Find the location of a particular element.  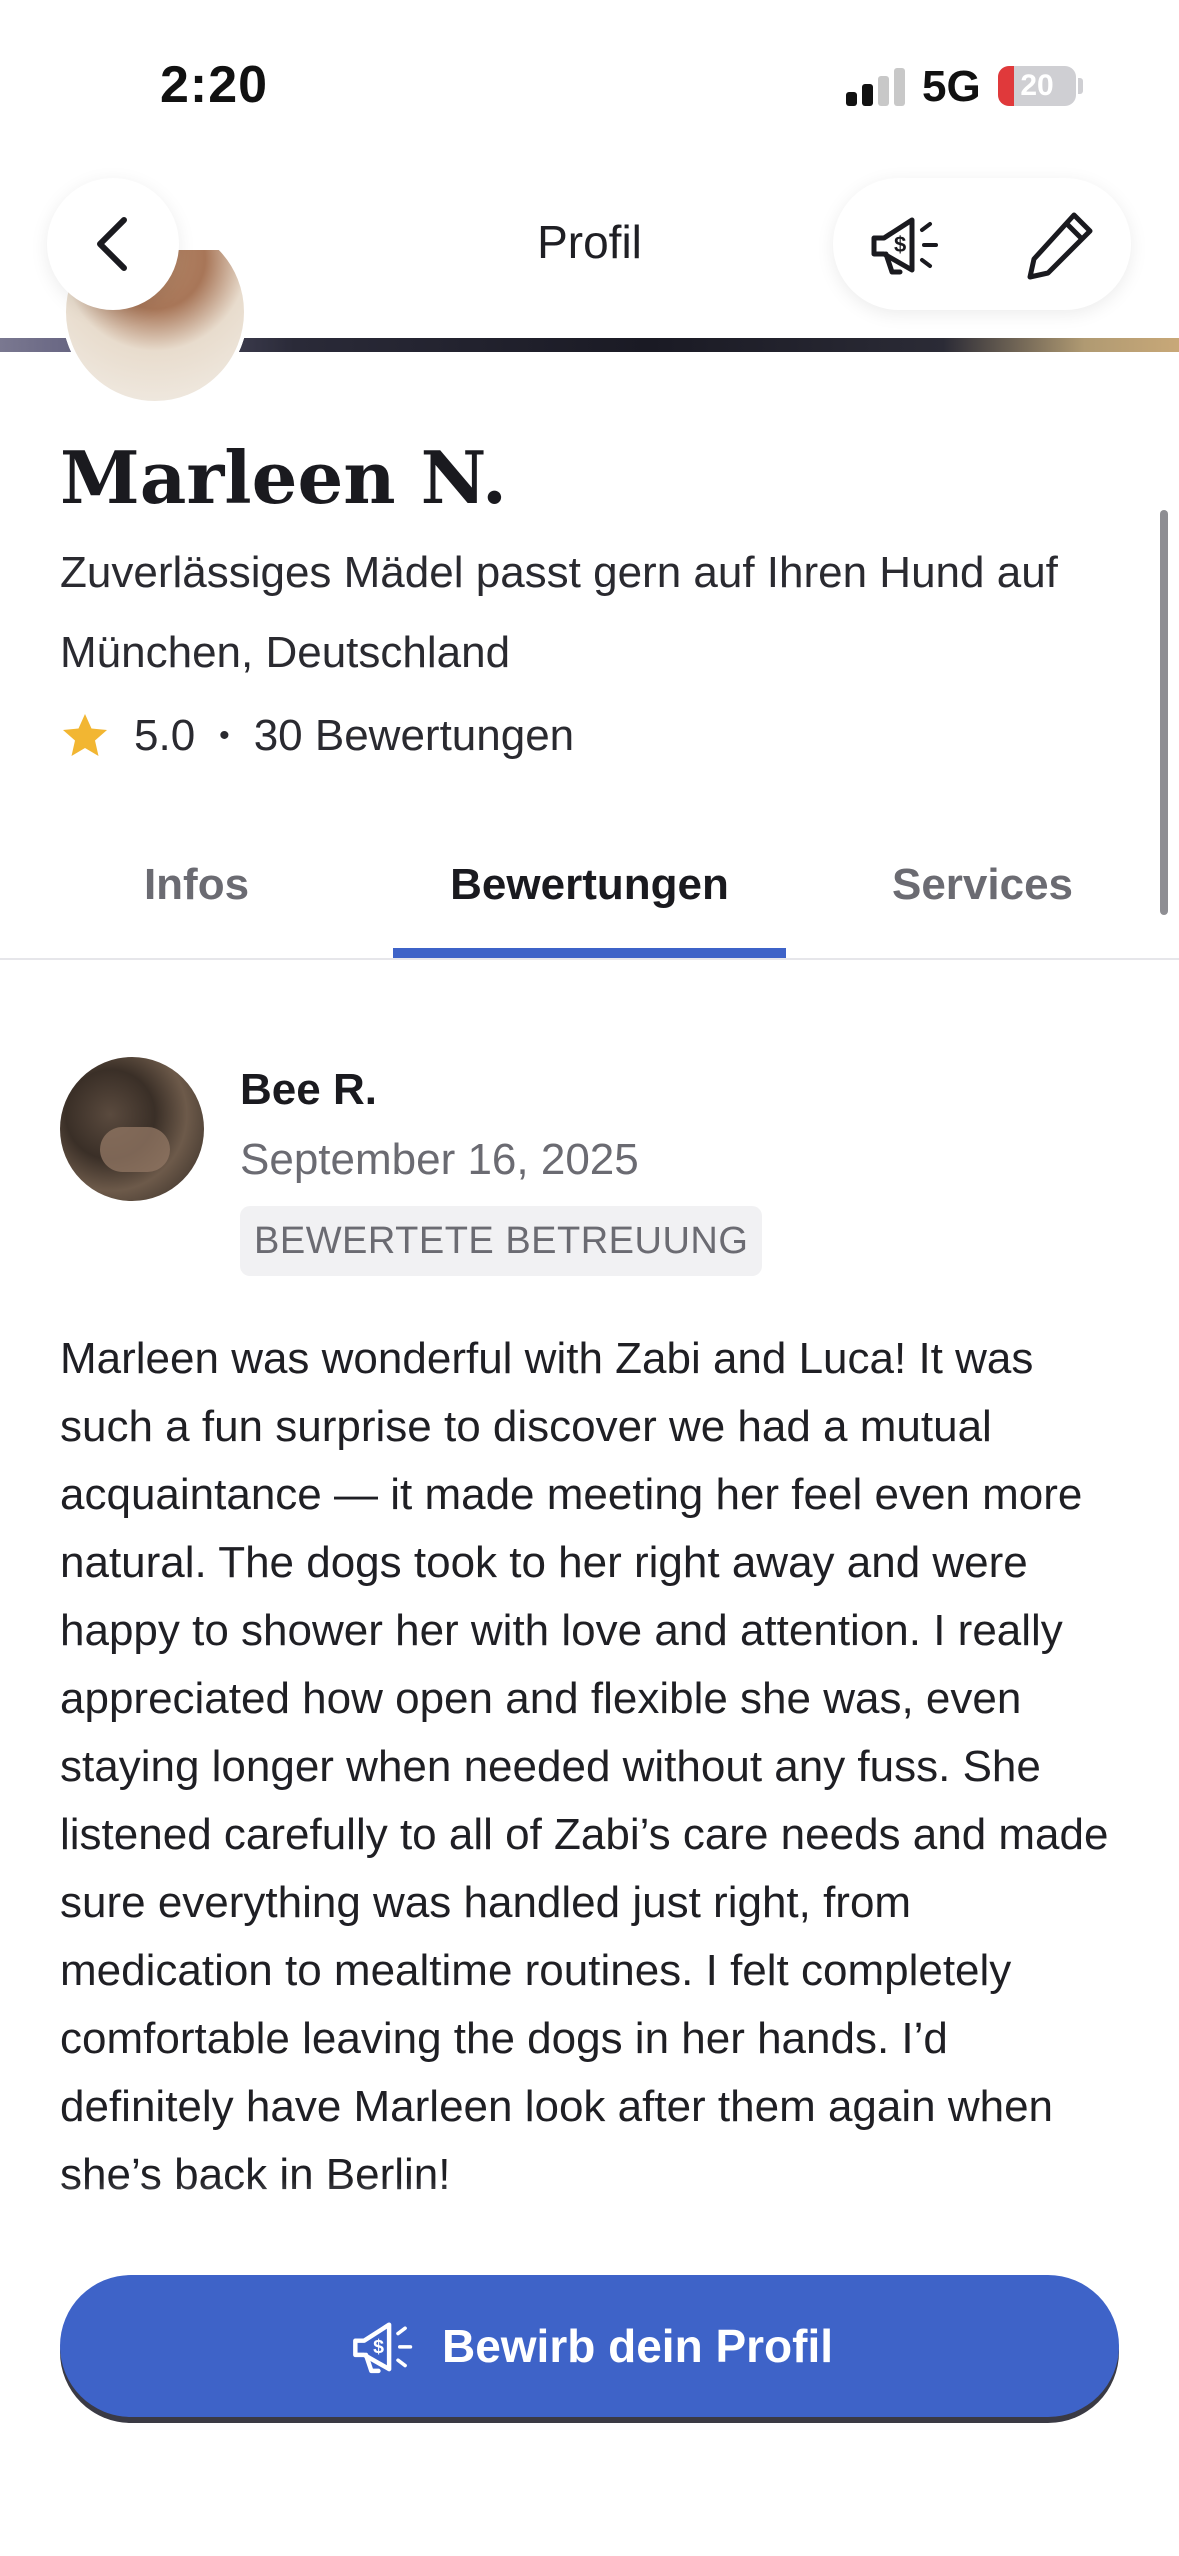

cellular-signal-icon is located at coordinates (876, 87).